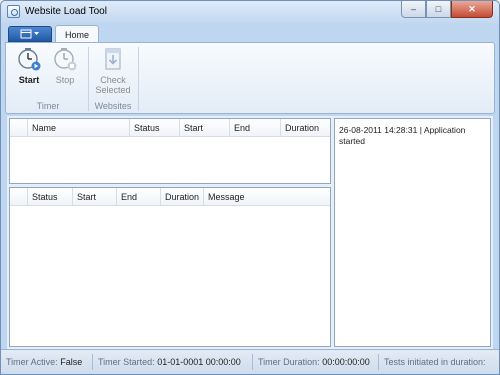  I want to click on application-menu-button, so click(30, 34).